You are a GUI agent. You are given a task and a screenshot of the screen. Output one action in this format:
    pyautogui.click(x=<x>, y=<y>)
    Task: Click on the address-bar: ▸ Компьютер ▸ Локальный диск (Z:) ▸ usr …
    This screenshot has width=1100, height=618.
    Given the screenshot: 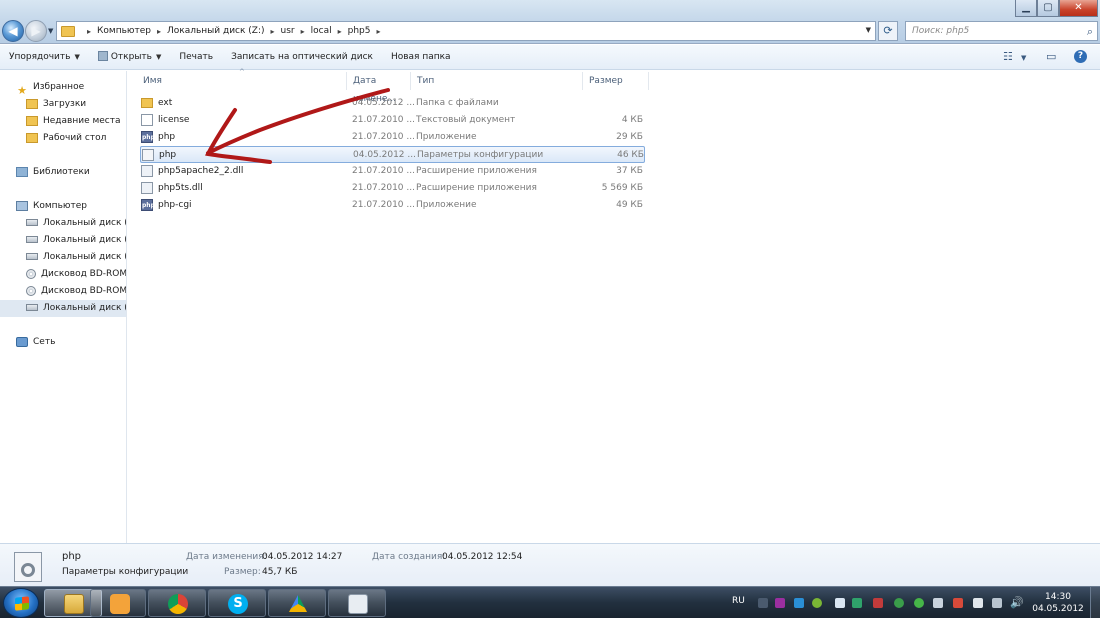 What is the action you would take?
    pyautogui.click(x=466, y=31)
    